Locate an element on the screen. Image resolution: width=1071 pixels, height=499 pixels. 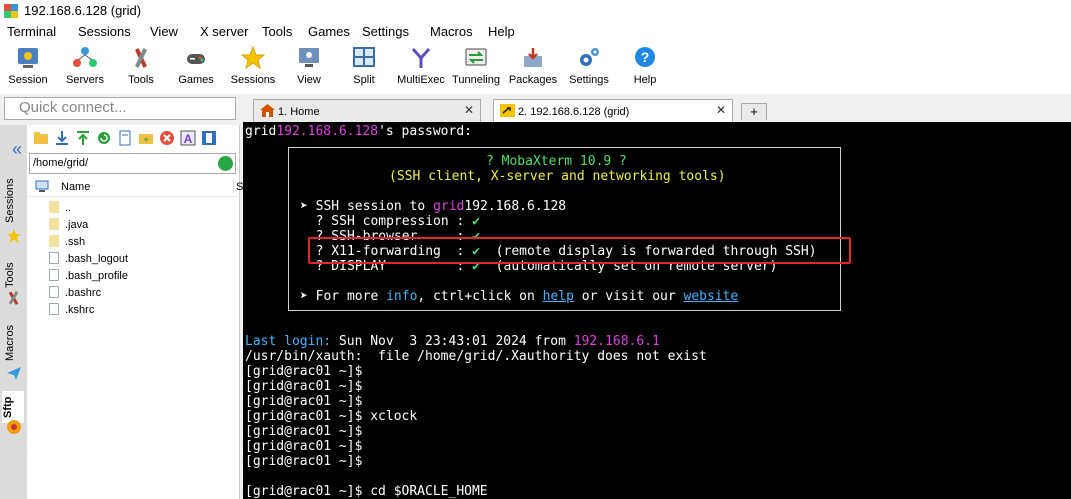
banner-title: ? MobaXterm 10.9 ? is located at coordinates (556, 161).